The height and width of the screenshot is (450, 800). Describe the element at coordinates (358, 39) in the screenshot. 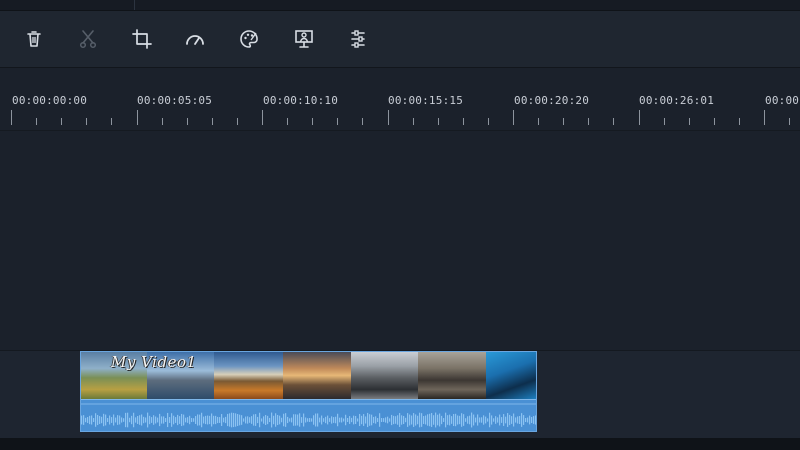

I see `adjust-button` at that location.